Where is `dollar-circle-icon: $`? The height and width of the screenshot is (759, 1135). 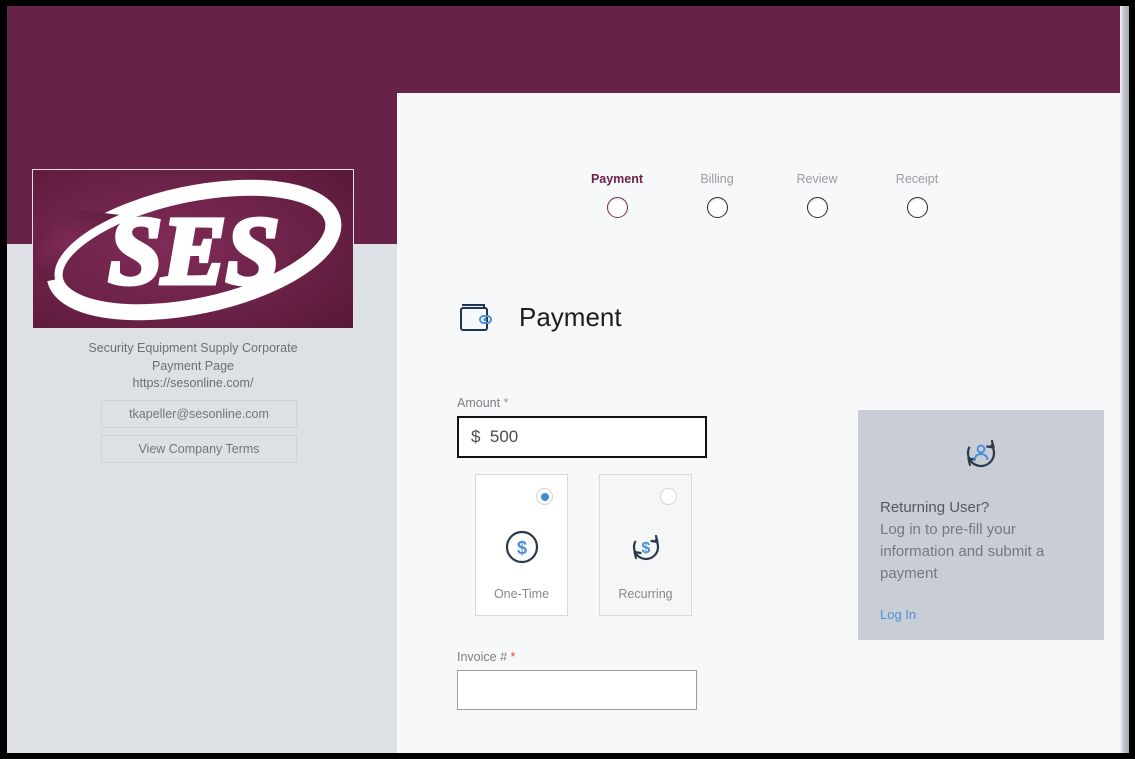
dollar-circle-icon: $ is located at coordinates (522, 549).